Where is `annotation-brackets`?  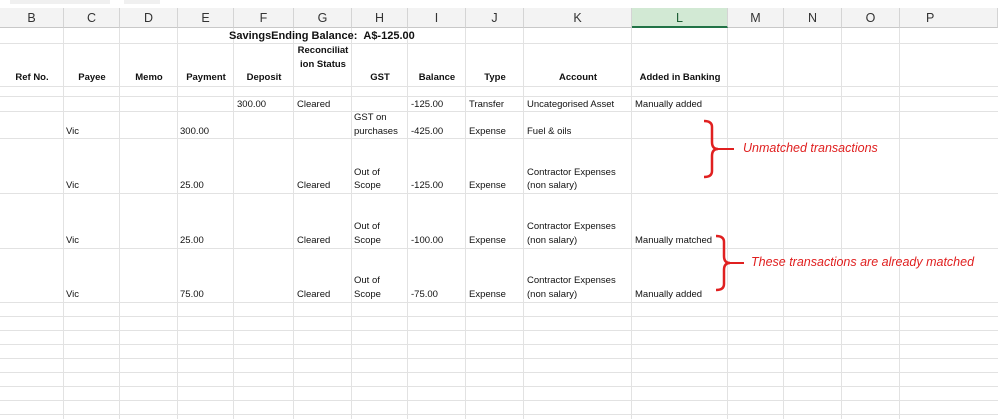
annotation-brackets is located at coordinates (723, 205).